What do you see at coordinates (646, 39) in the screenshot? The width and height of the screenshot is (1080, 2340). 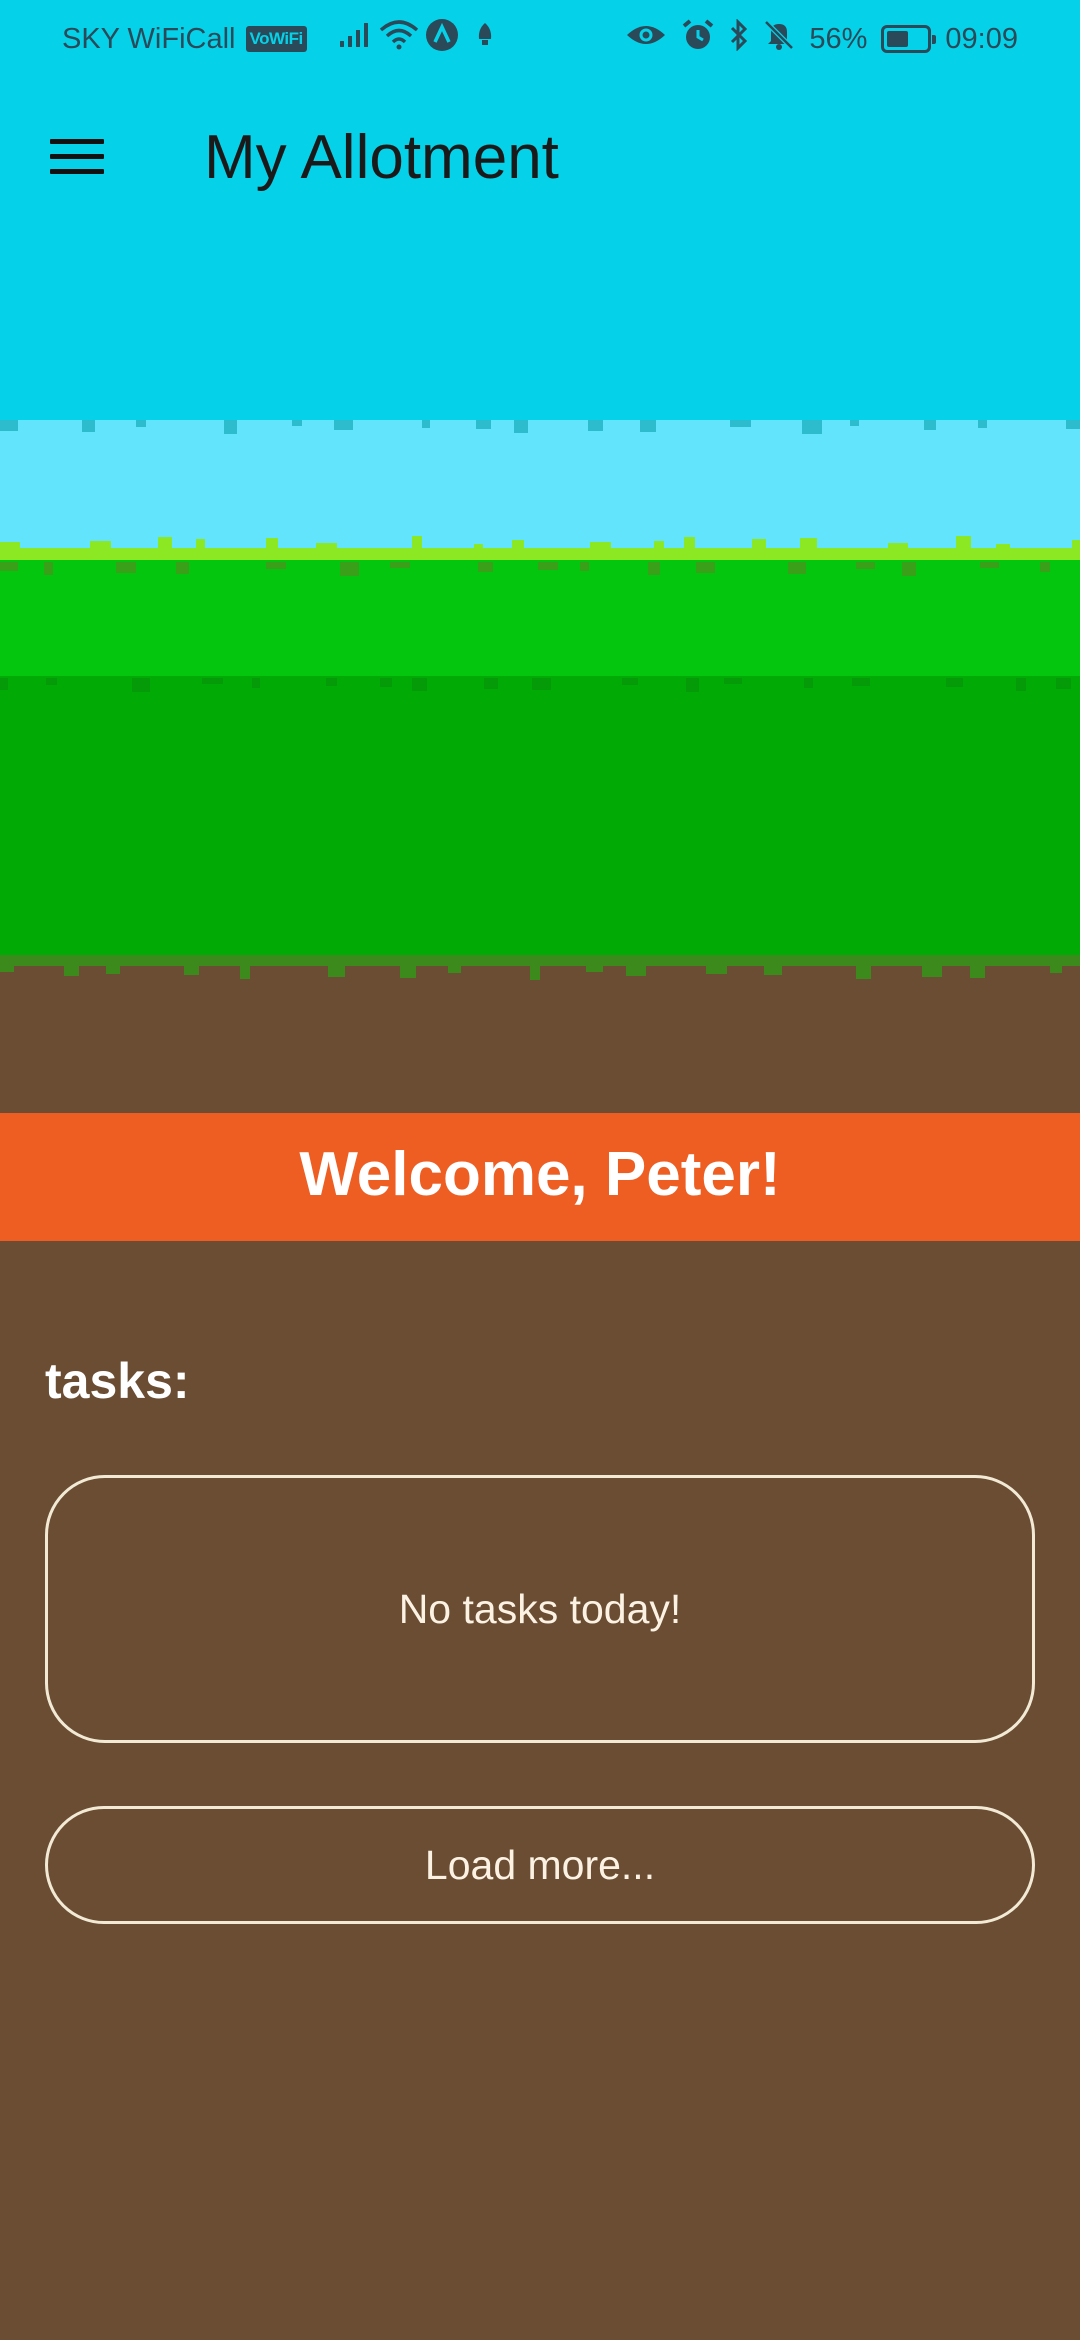 I see `eye-icon` at bounding box center [646, 39].